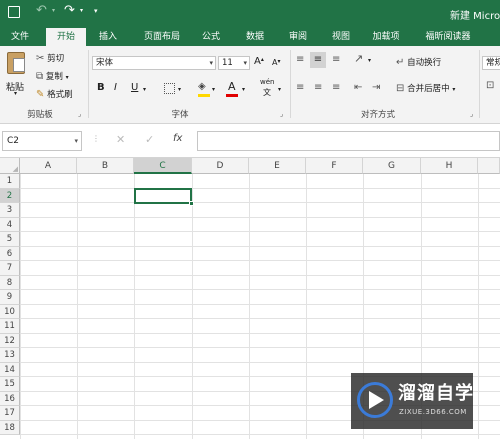 This screenshot has width=500, height=439. I want to click on align-right-icon: ≡, so click(336, 87).